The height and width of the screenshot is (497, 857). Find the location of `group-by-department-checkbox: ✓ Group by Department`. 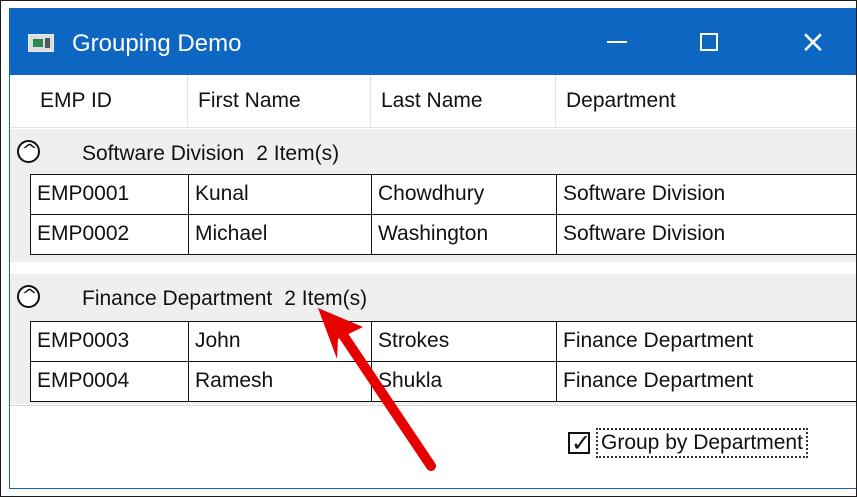

group-by-department-checkbox: ✓ Group by Department is located at coordinates (707, 443).